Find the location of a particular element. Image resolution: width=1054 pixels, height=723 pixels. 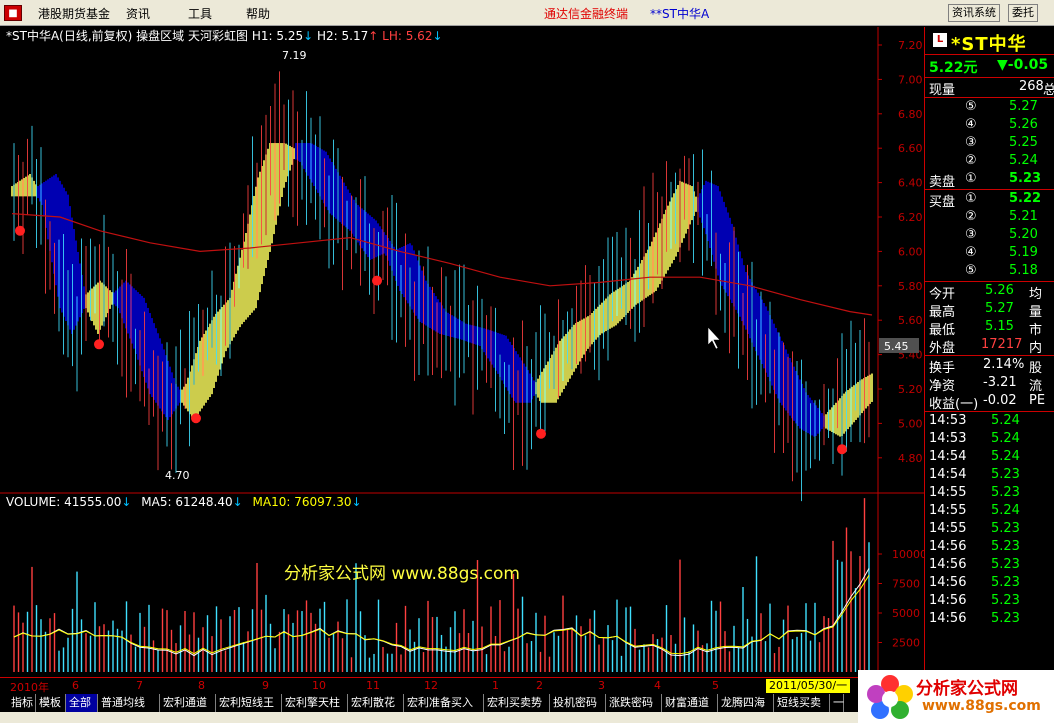

stat-label: 市 is located at coordinates (1036, 330).